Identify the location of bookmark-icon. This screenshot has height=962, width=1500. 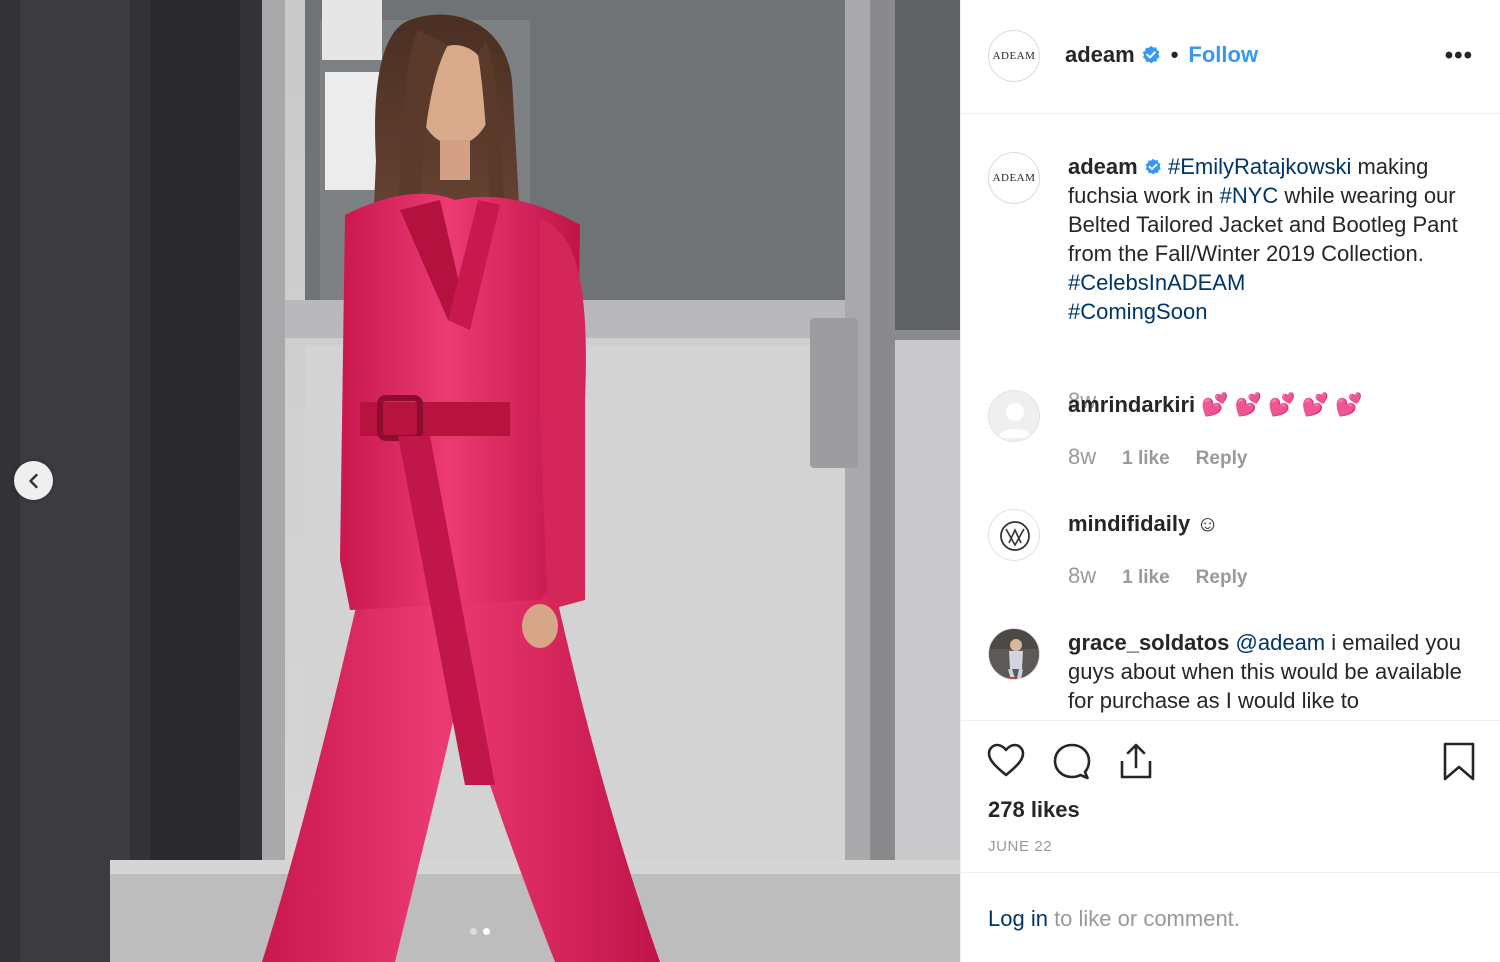
(1459, 761).